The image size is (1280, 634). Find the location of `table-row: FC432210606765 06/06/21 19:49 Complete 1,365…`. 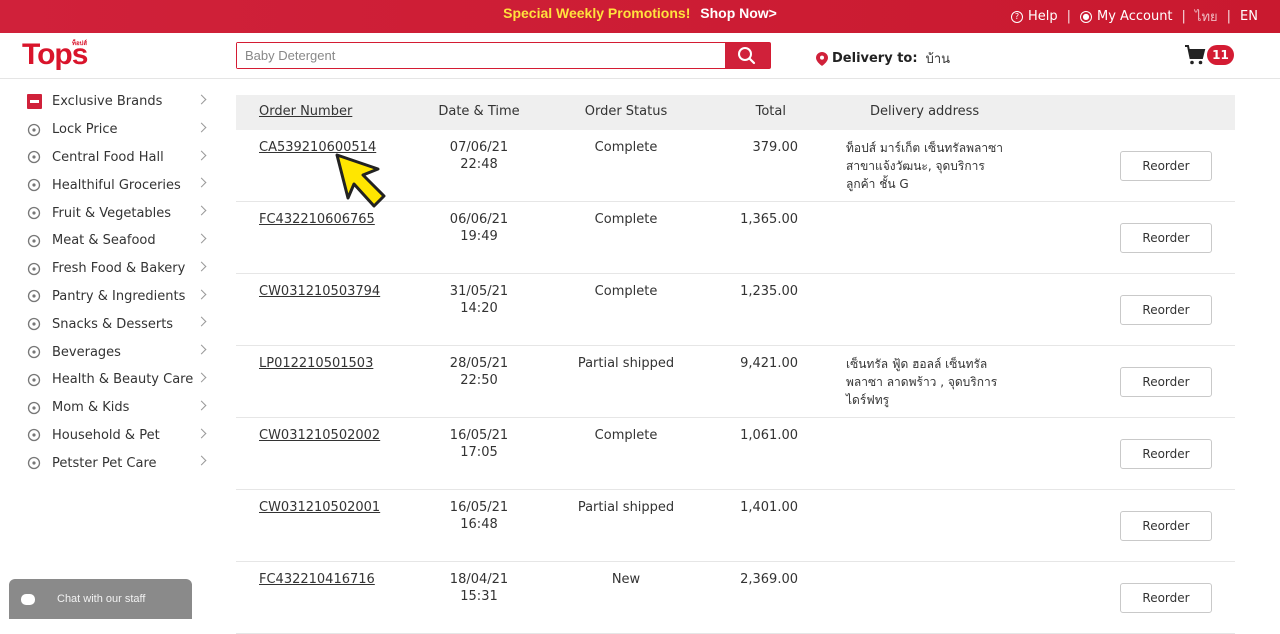

table-row: FC432210606765 06/06/21 19:49 Complete 1,365… is located at coordinates (735, 238).